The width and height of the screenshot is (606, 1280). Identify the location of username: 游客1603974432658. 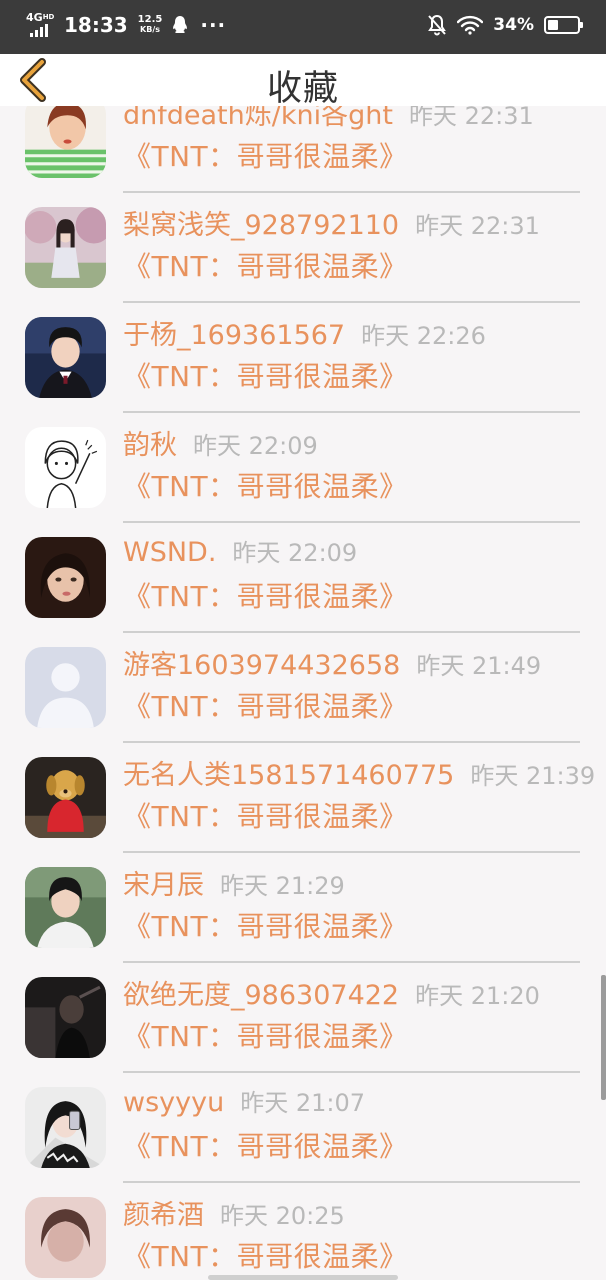
(261, 662).